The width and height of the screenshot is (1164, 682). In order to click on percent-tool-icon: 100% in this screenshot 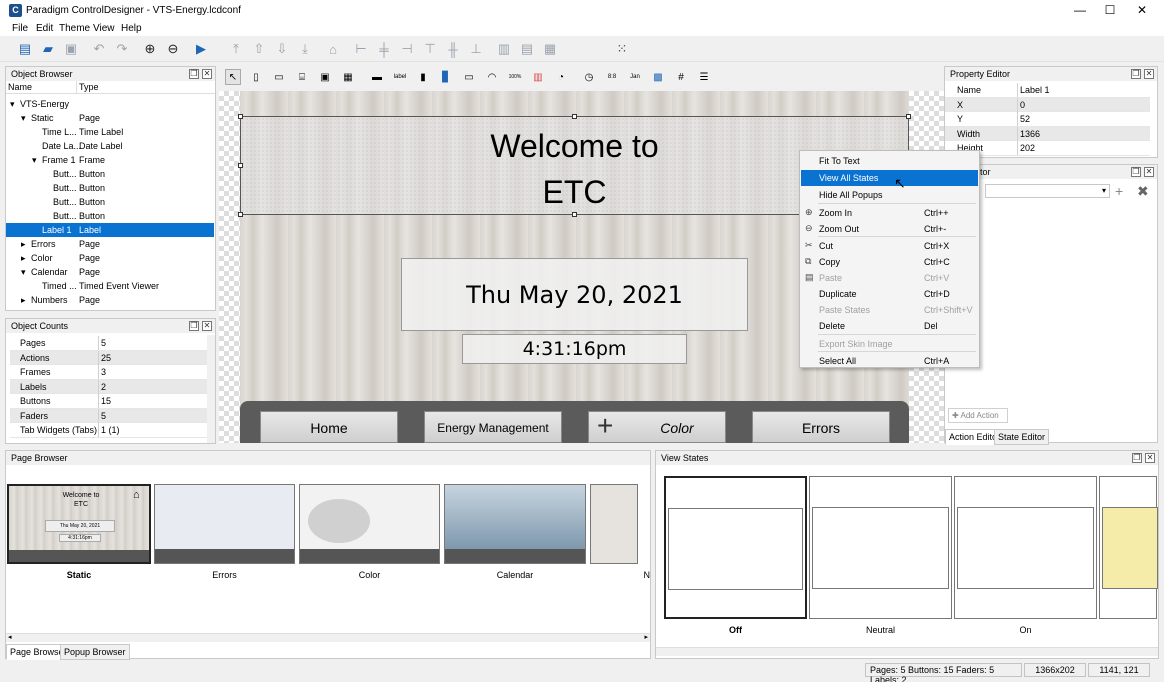, I will do `click(515, 77)`.